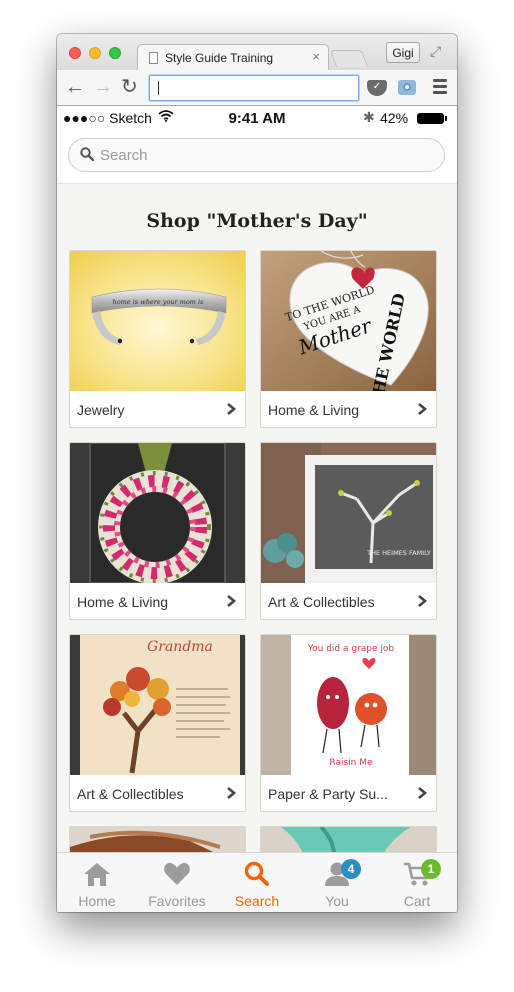  Describe the element at coordinates (75, 87) in the screenshot. I see `back-arrow-icon: ←` at that location.